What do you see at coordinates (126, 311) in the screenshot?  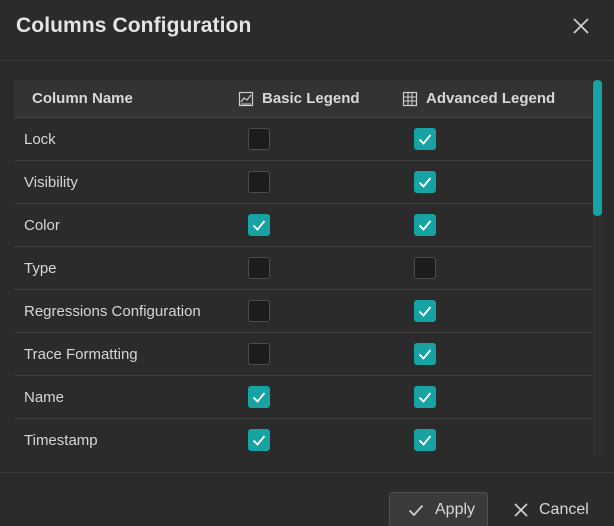 I see `column-name-cell: Regressions Configuration` at bounding box center [126, 311].